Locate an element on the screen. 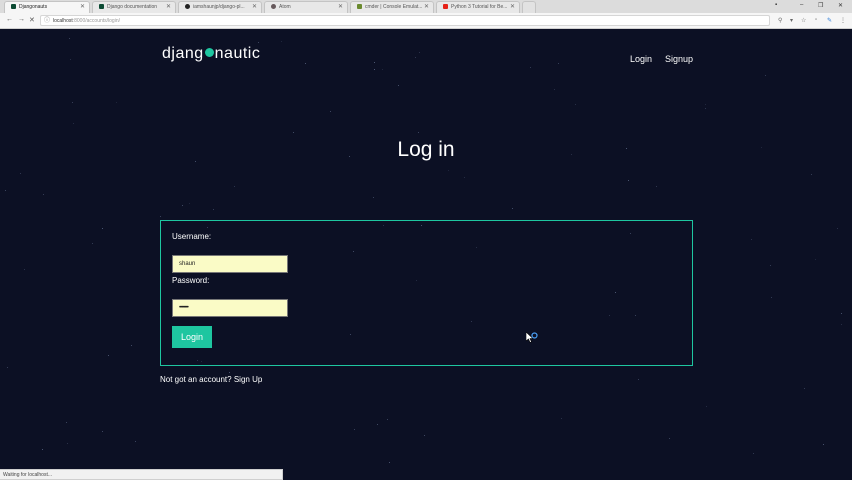  atom-favicon-icon is located at coordinates (273, 7).